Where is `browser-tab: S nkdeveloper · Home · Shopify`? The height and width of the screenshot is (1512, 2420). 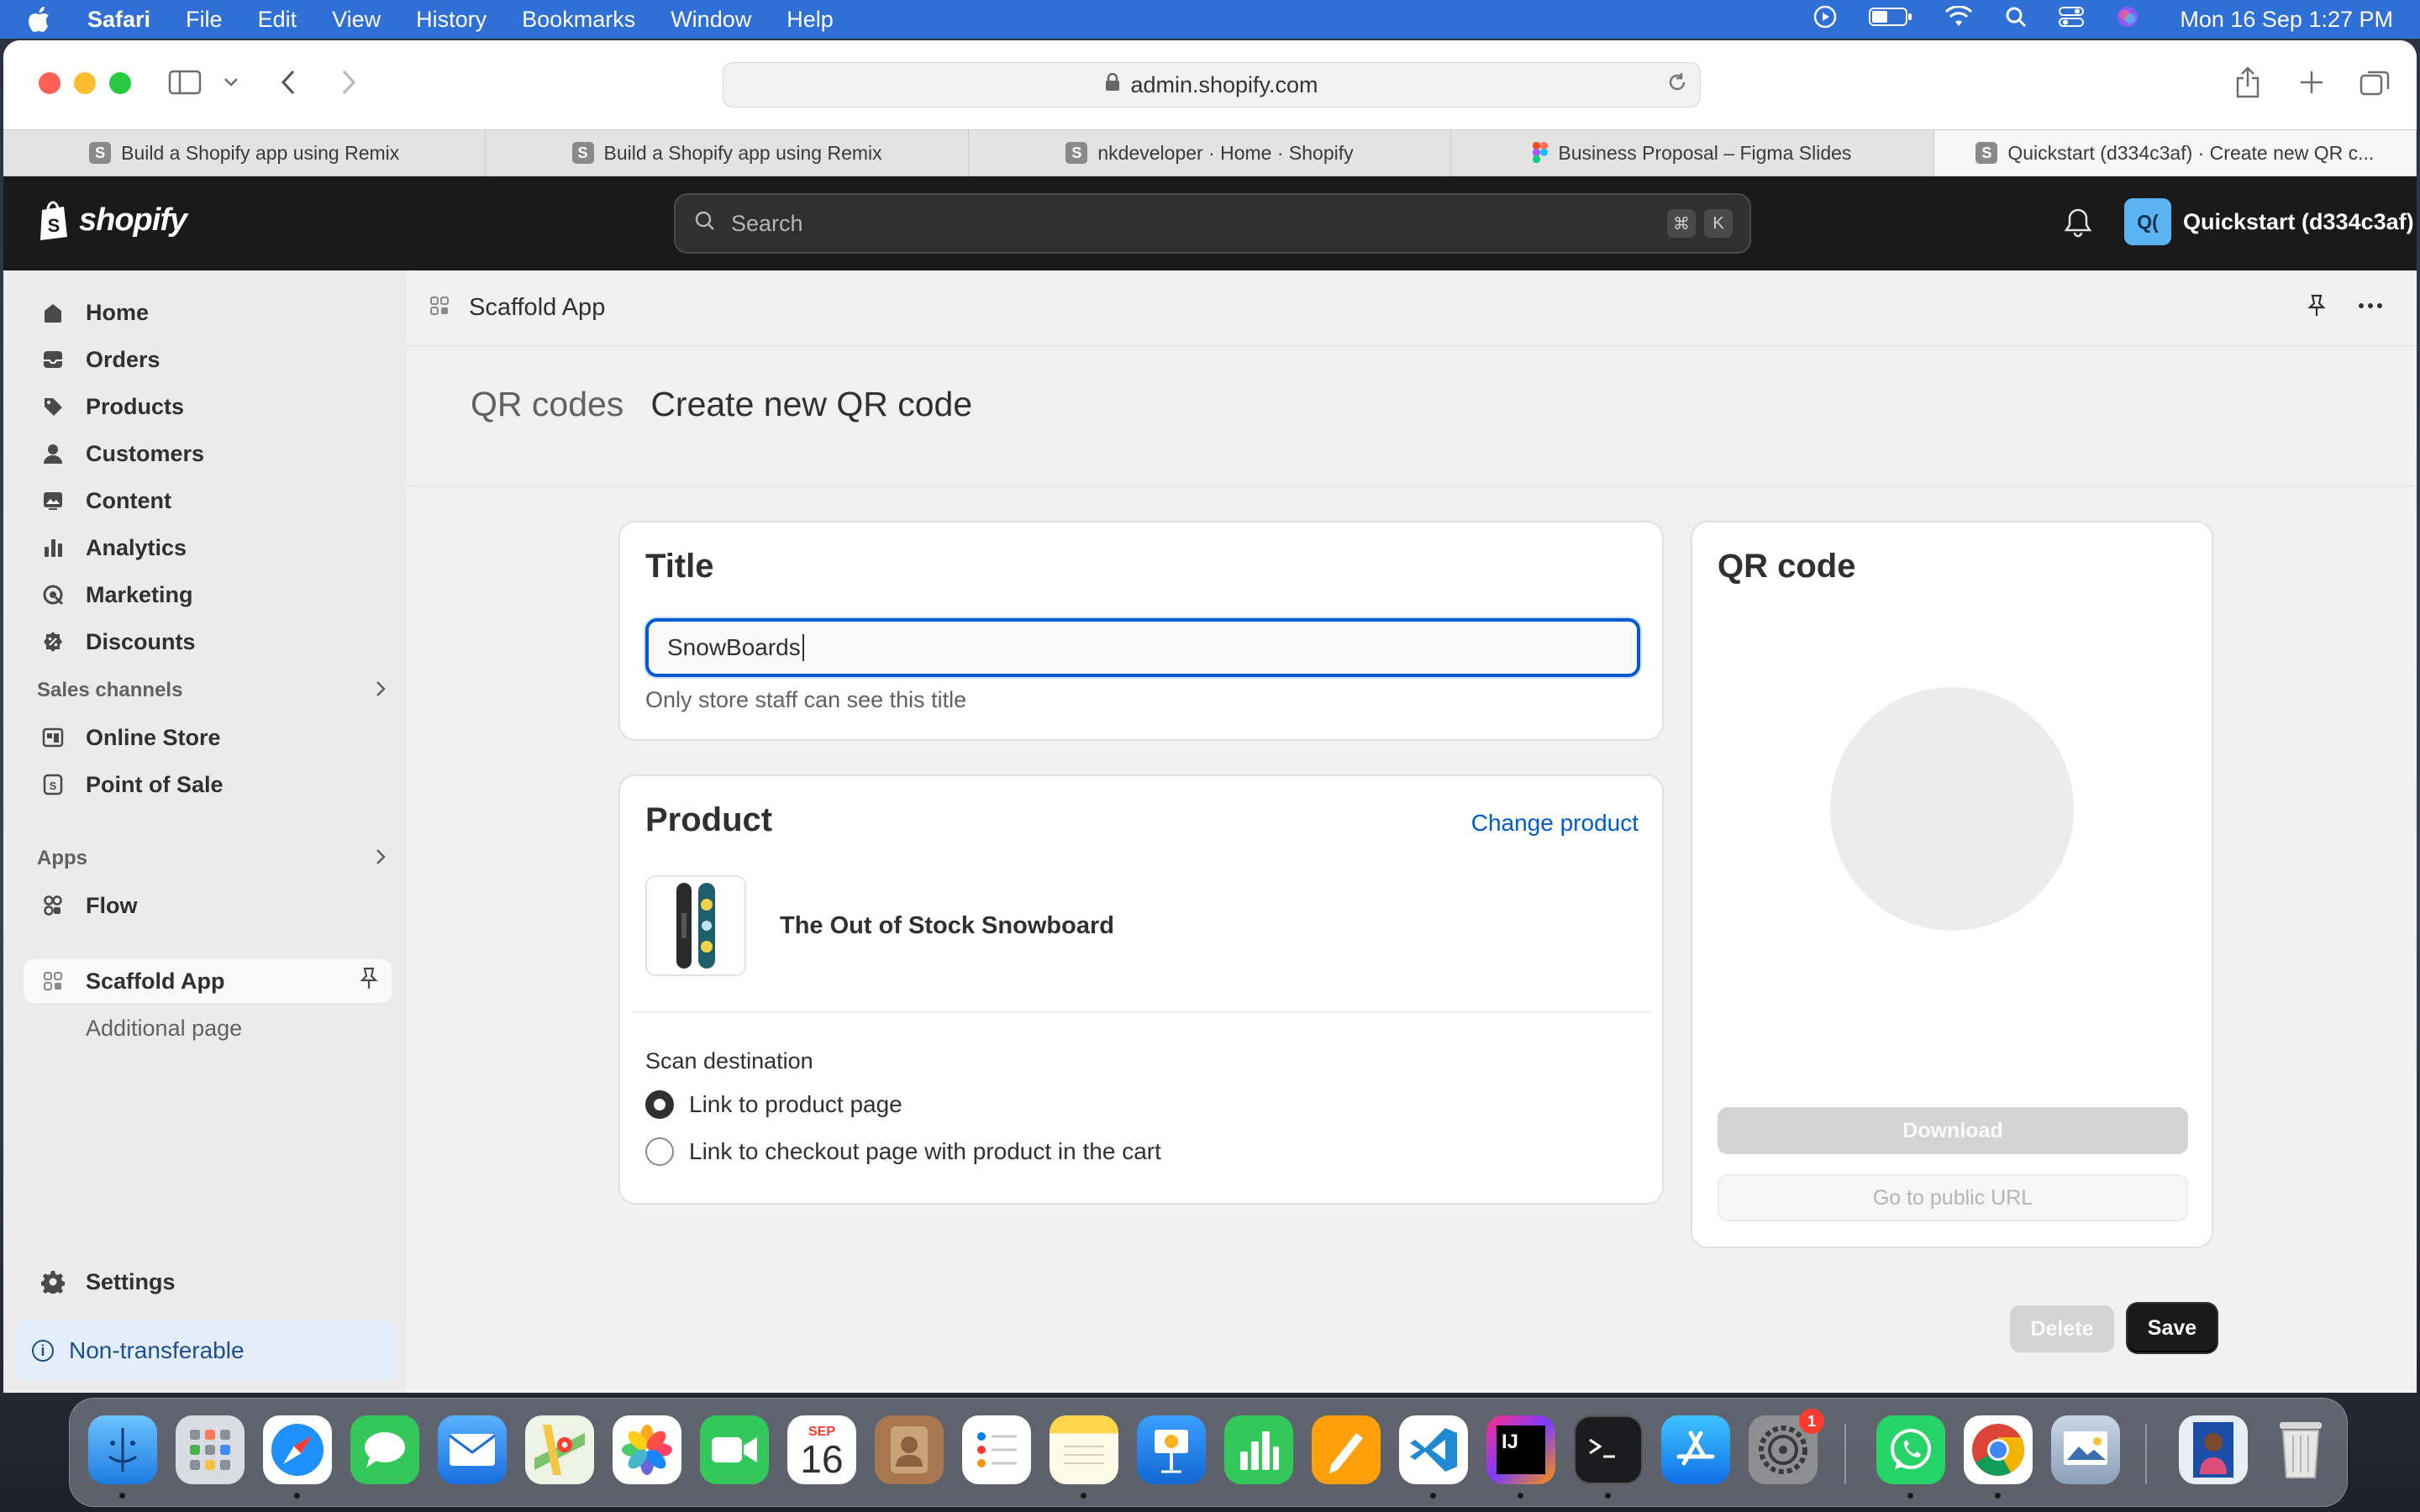
browser-tab: S nkdeveloper · Home · Shopify is located at coordinates (1210, 153).